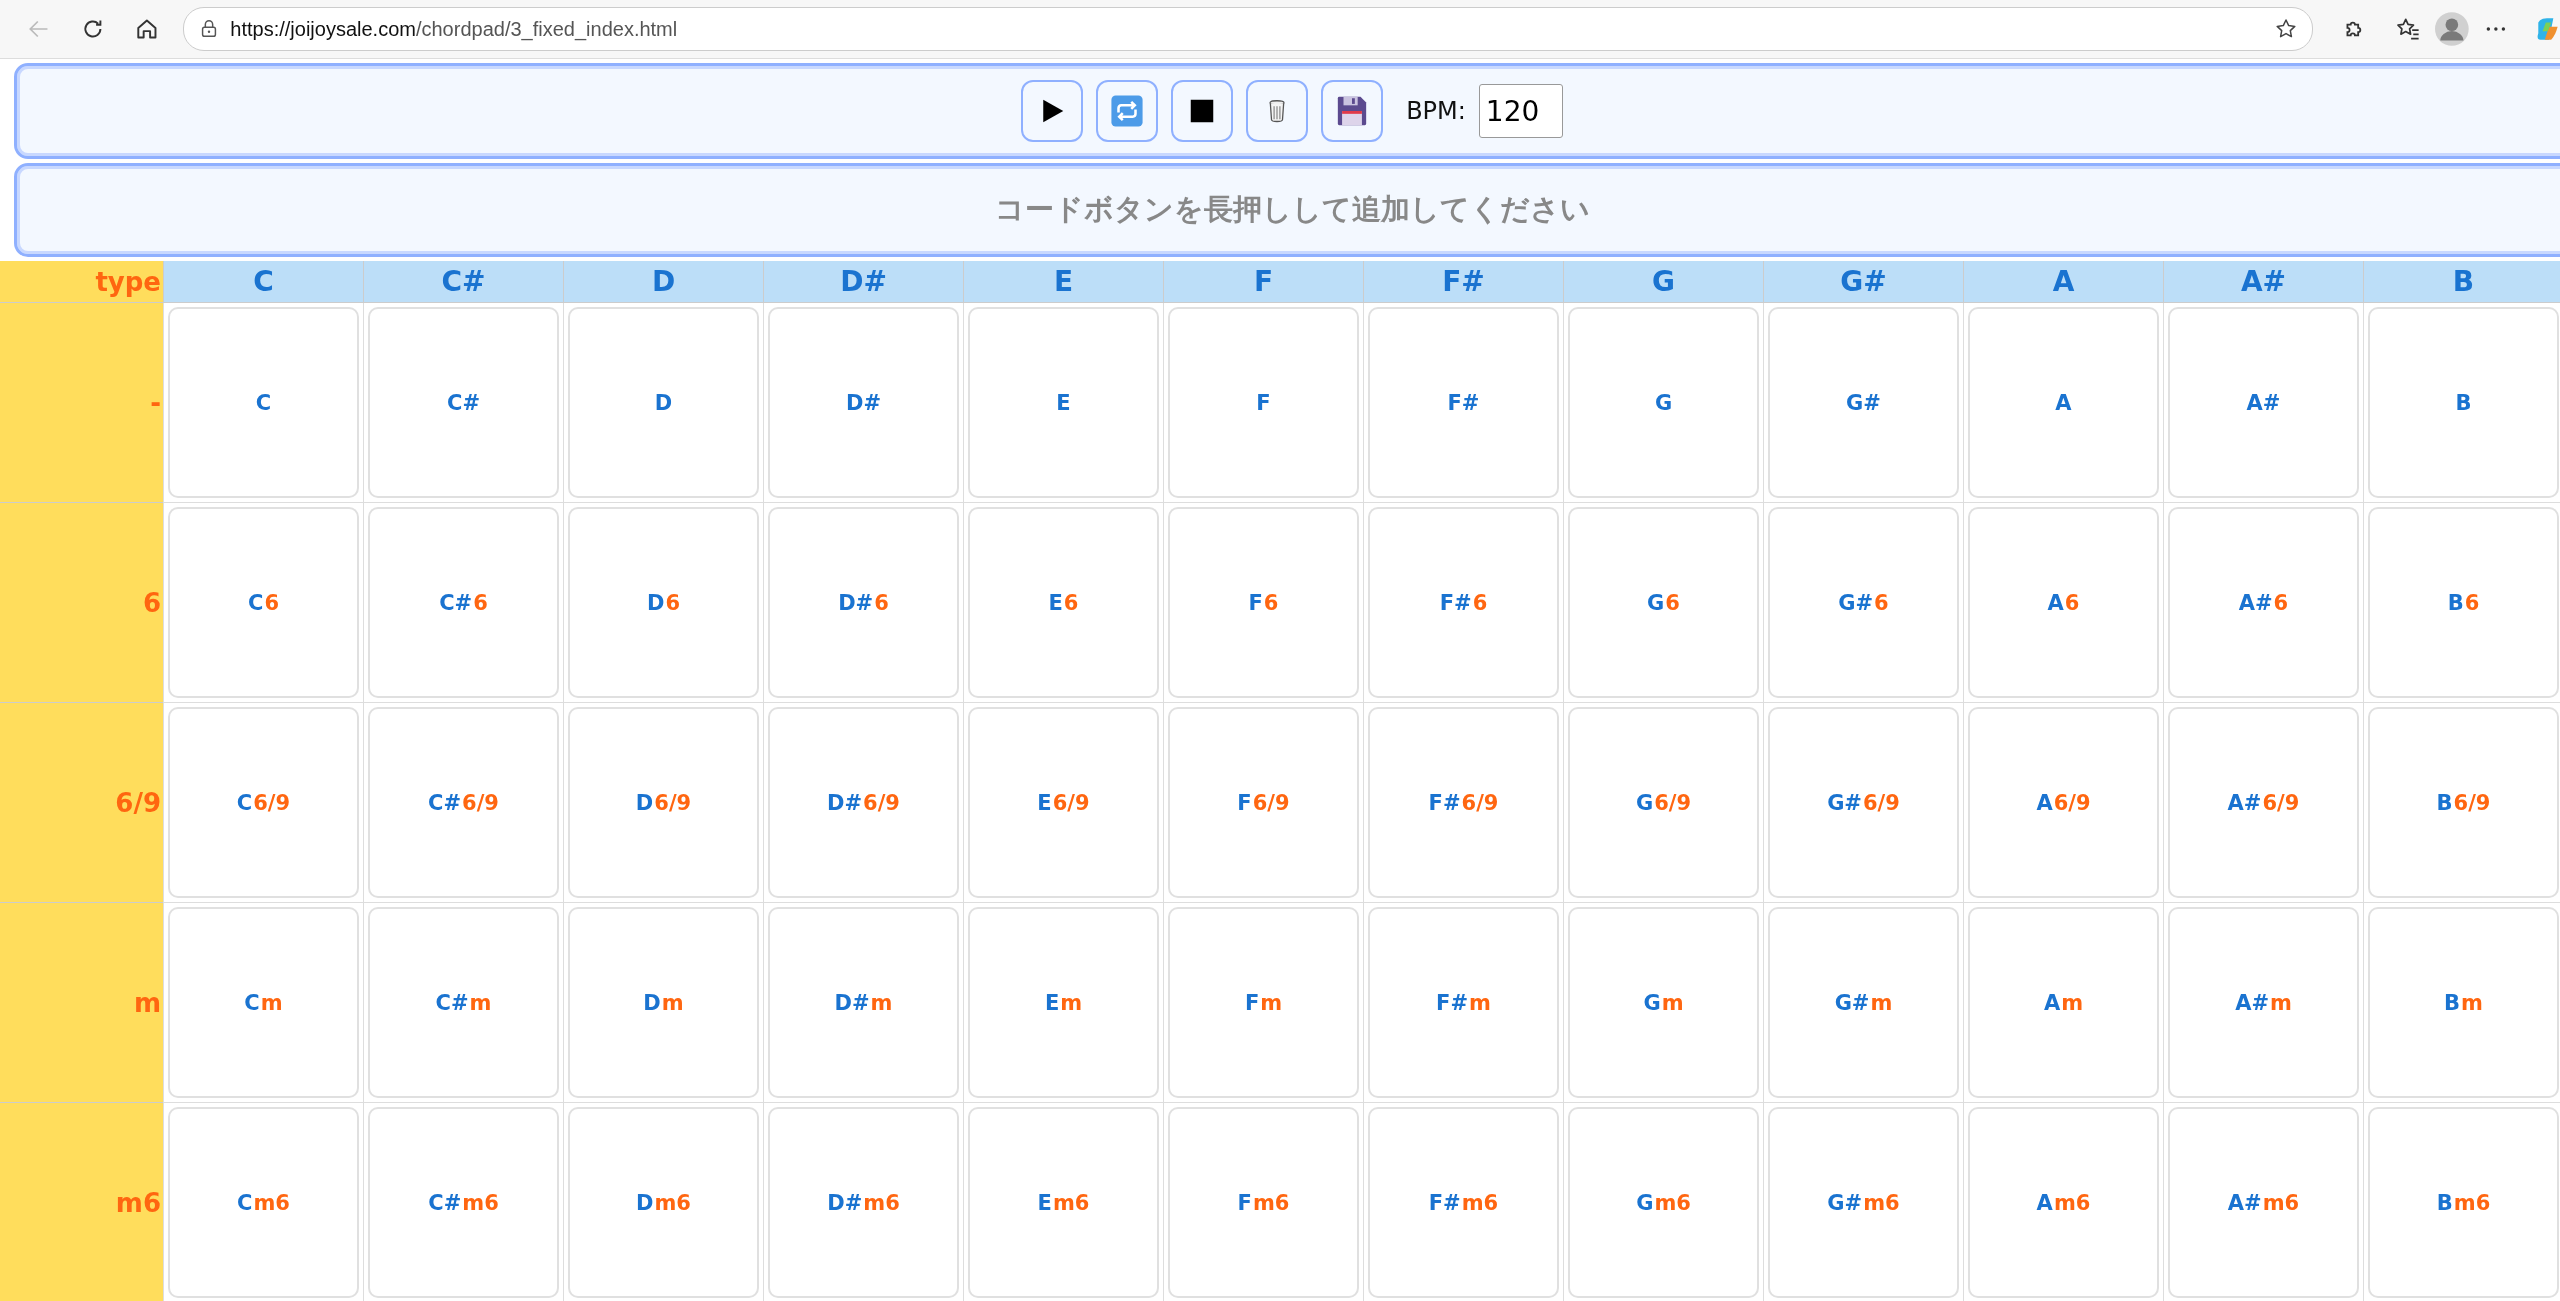  I want to click on repeat-icon, so click(1127, 111).